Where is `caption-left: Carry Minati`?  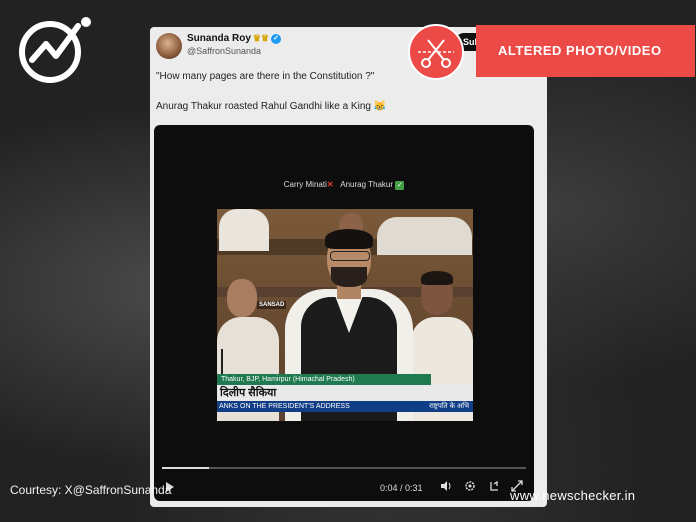 caption-left: Carry Minati is located at coordinates (305, 184).